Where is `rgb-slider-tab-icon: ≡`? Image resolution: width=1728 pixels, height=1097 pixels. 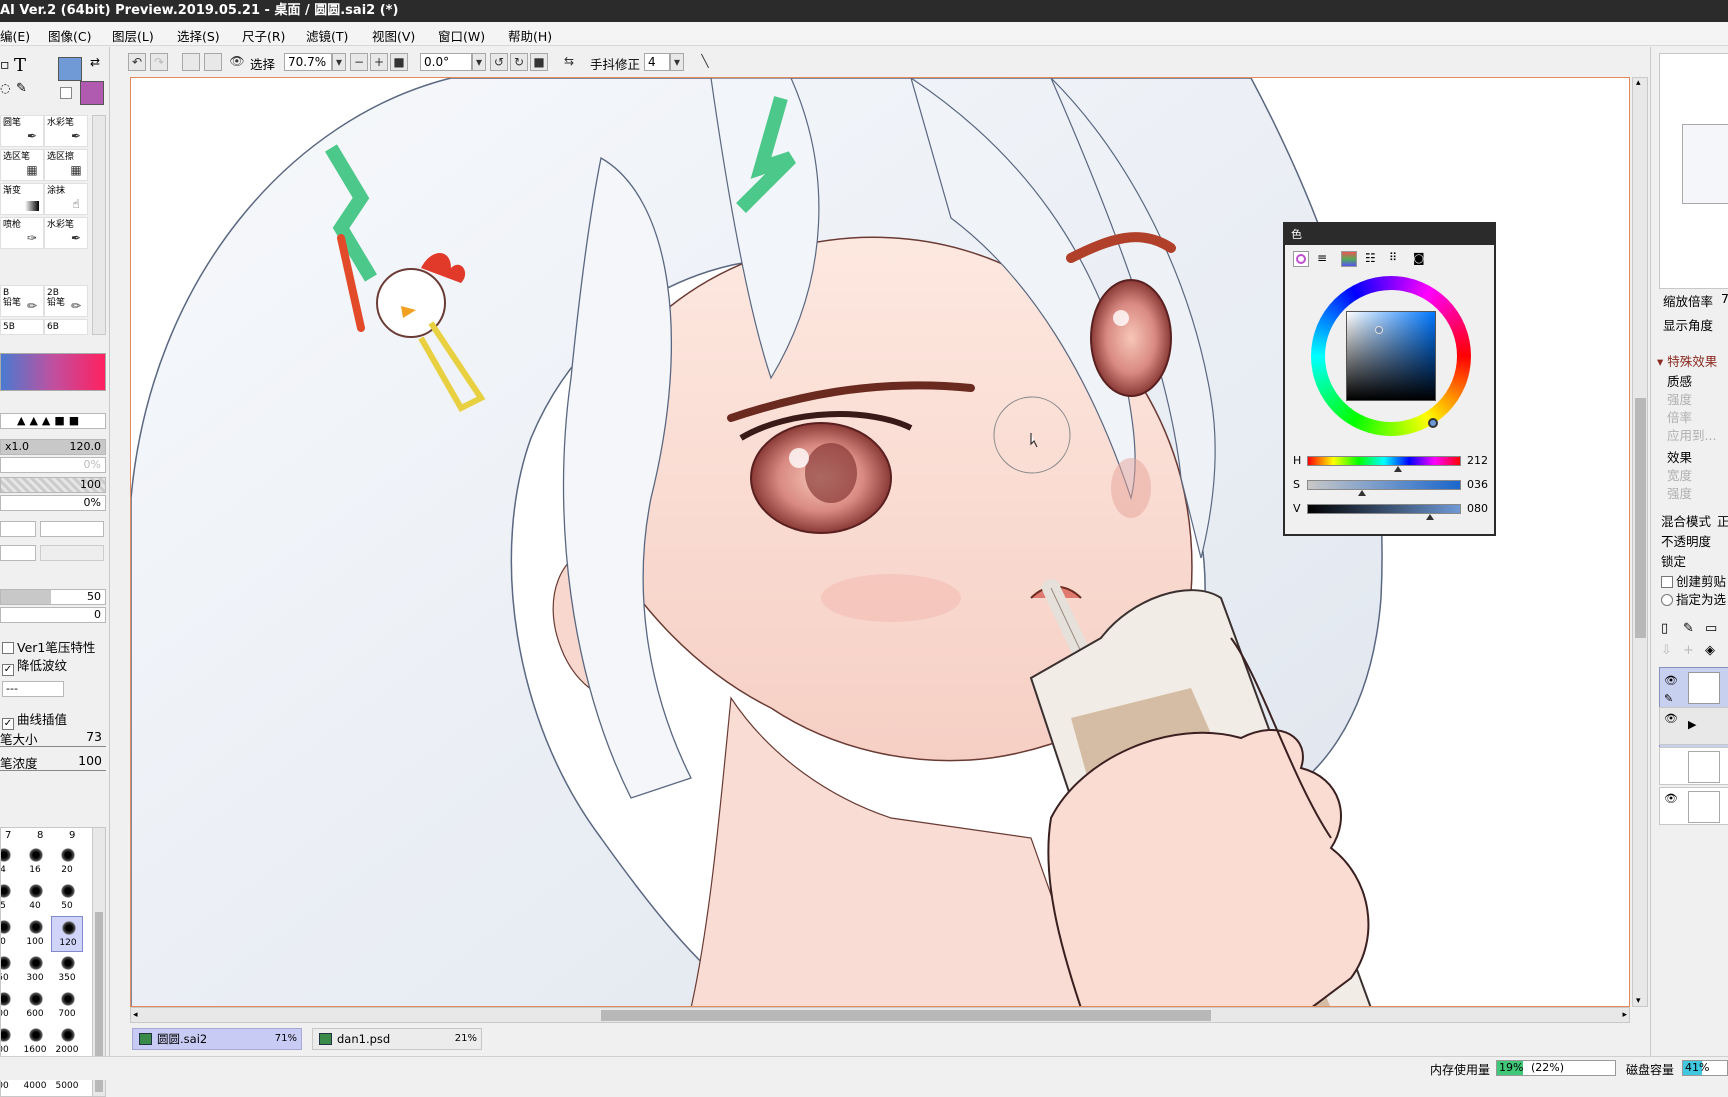
rgb-slider-tab-icon: ≡ is located at coordinates (1325, 259).